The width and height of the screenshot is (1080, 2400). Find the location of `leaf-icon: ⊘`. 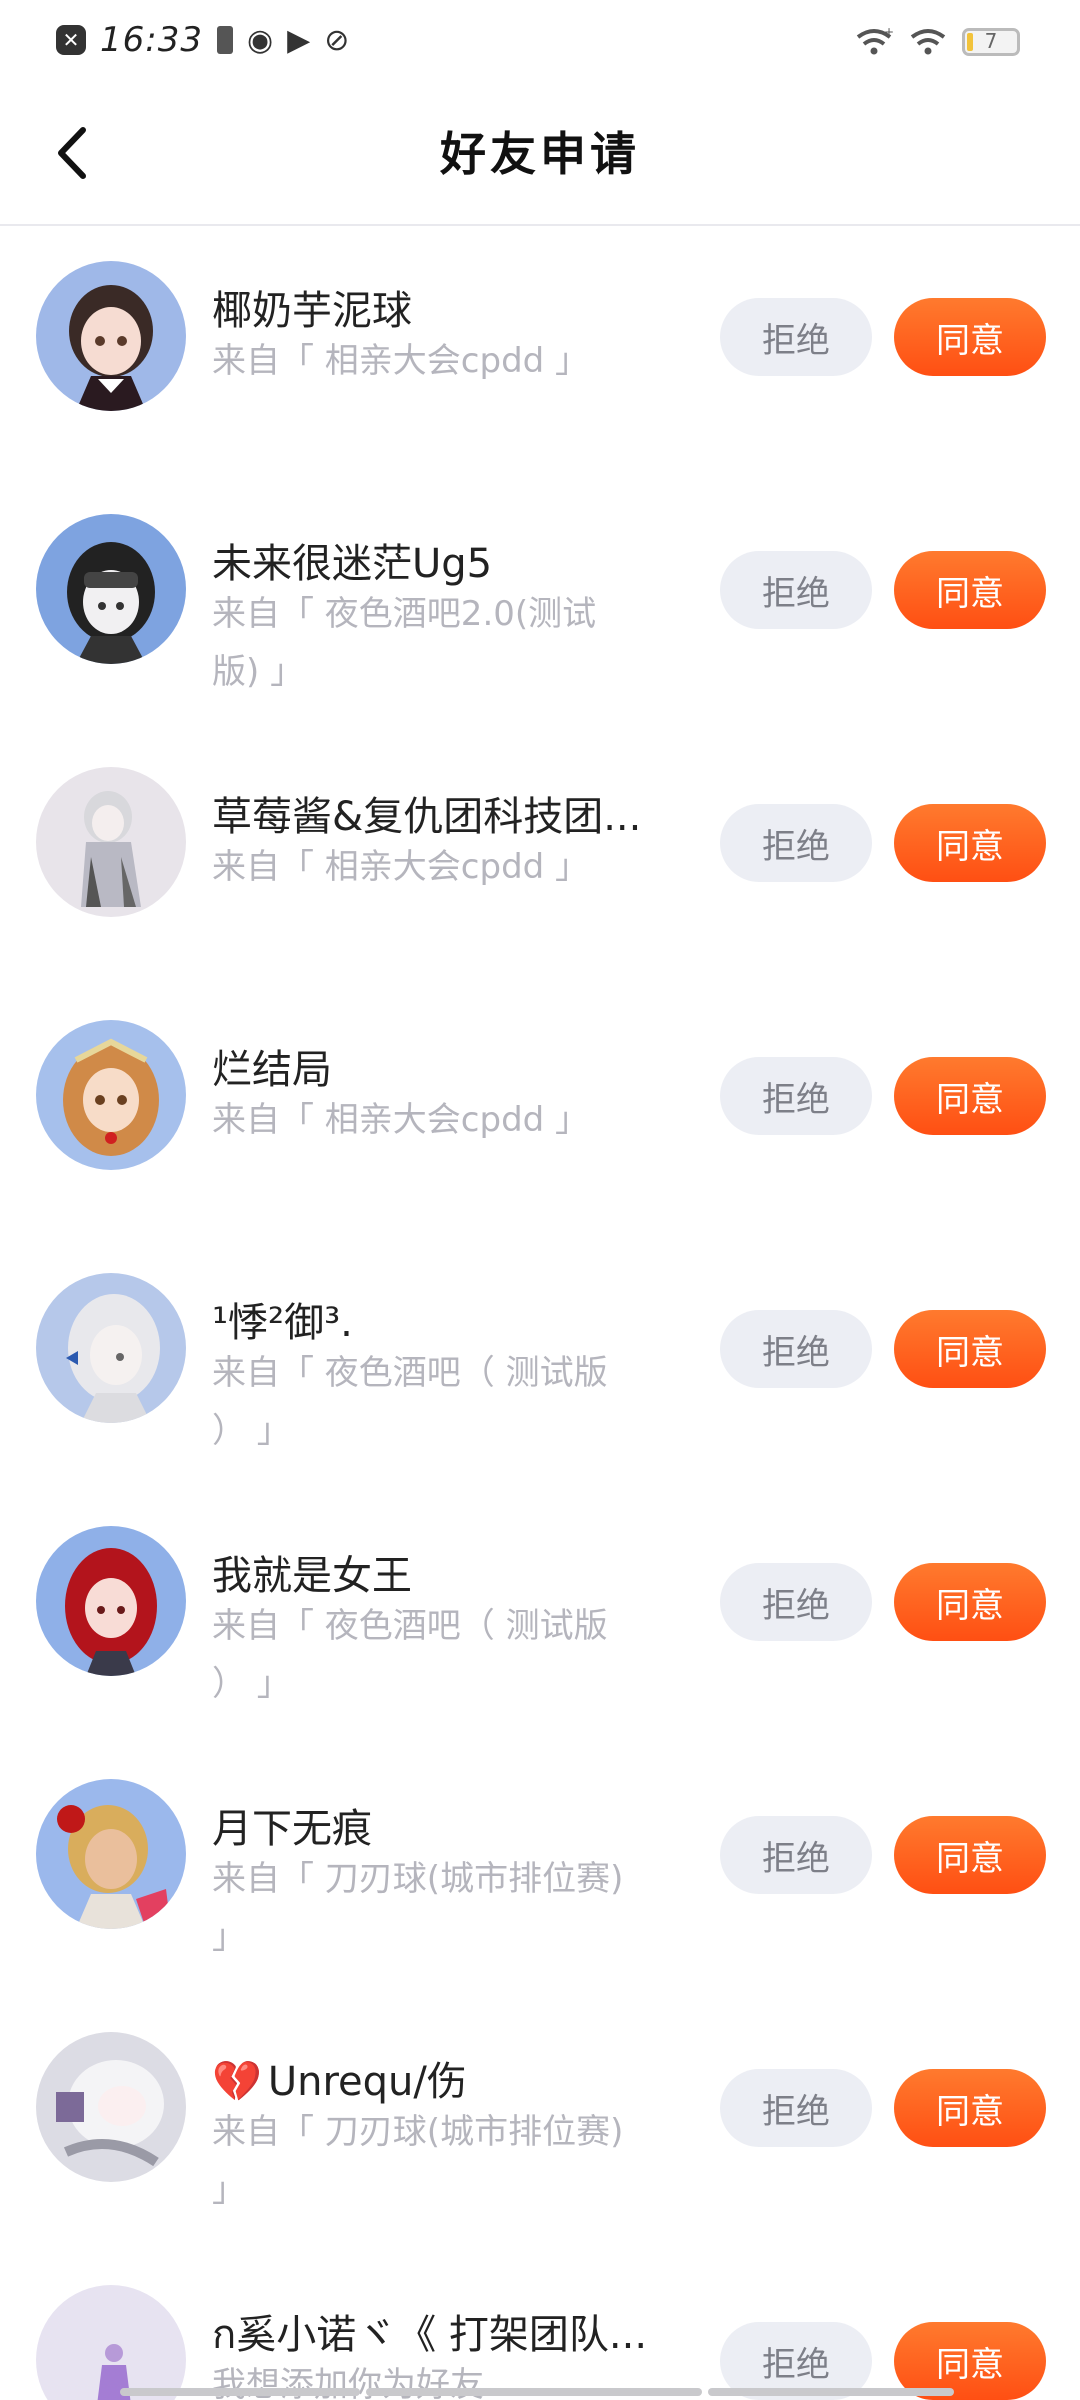

leaf-icon: ⊘ is located at coordinates (337, 40).